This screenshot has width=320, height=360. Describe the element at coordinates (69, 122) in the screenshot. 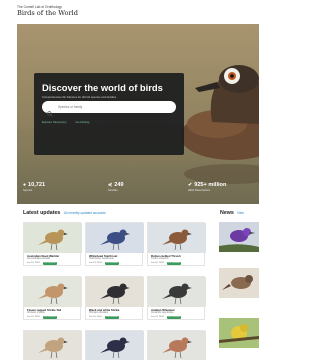

I see `hero-links: Explore Taxonomy Go birding` at that location.